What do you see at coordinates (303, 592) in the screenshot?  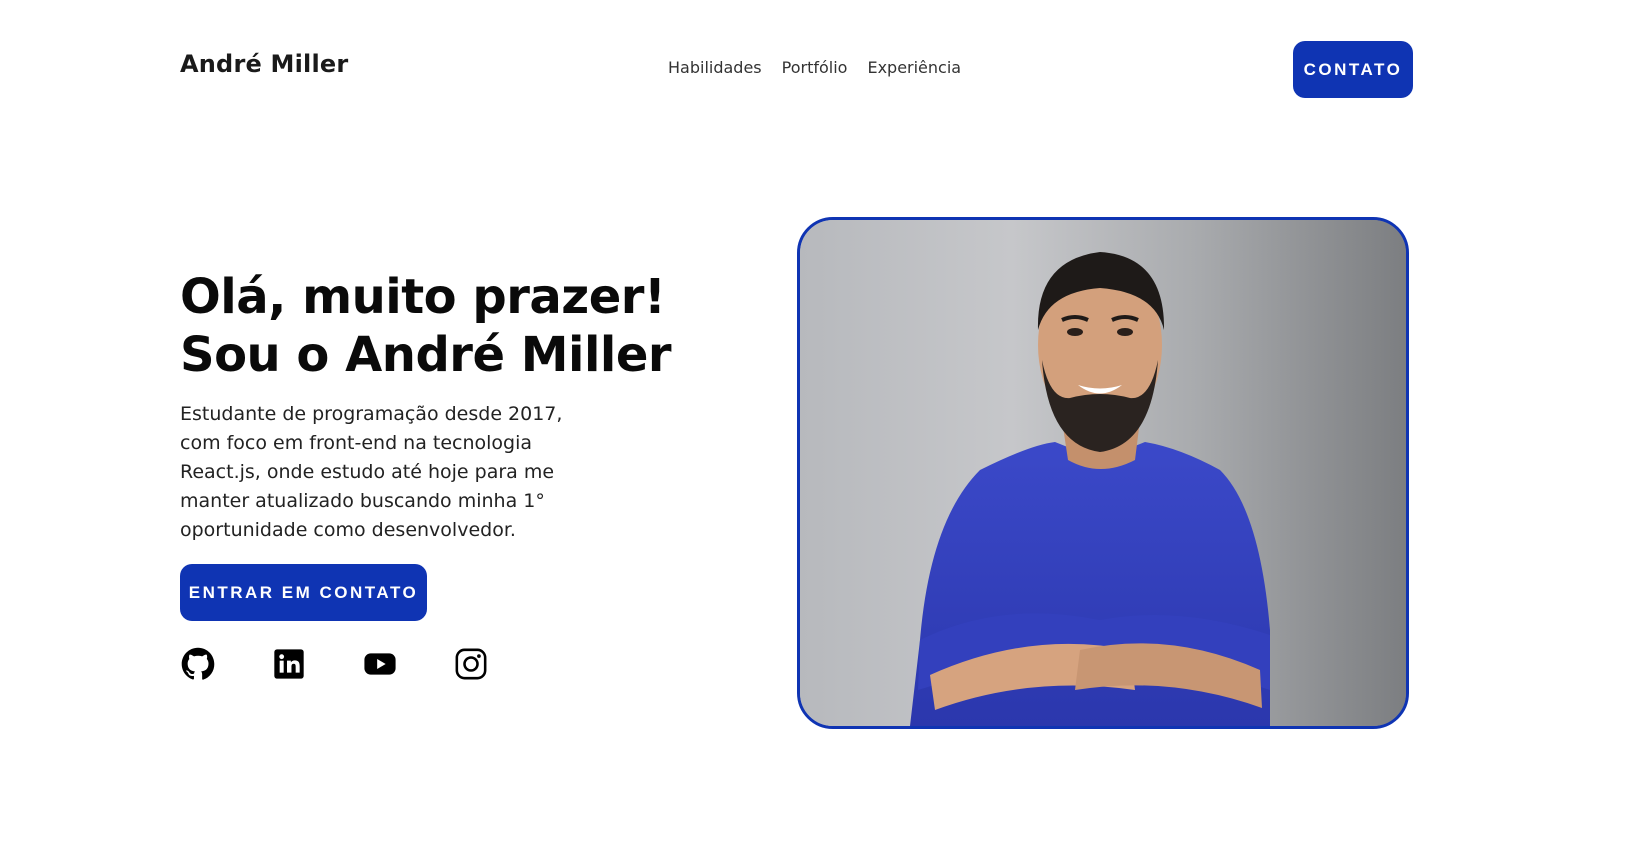 I see `get-in-touch-button: ENTRAR EM CONTATO` at bounding box center [303, 592].